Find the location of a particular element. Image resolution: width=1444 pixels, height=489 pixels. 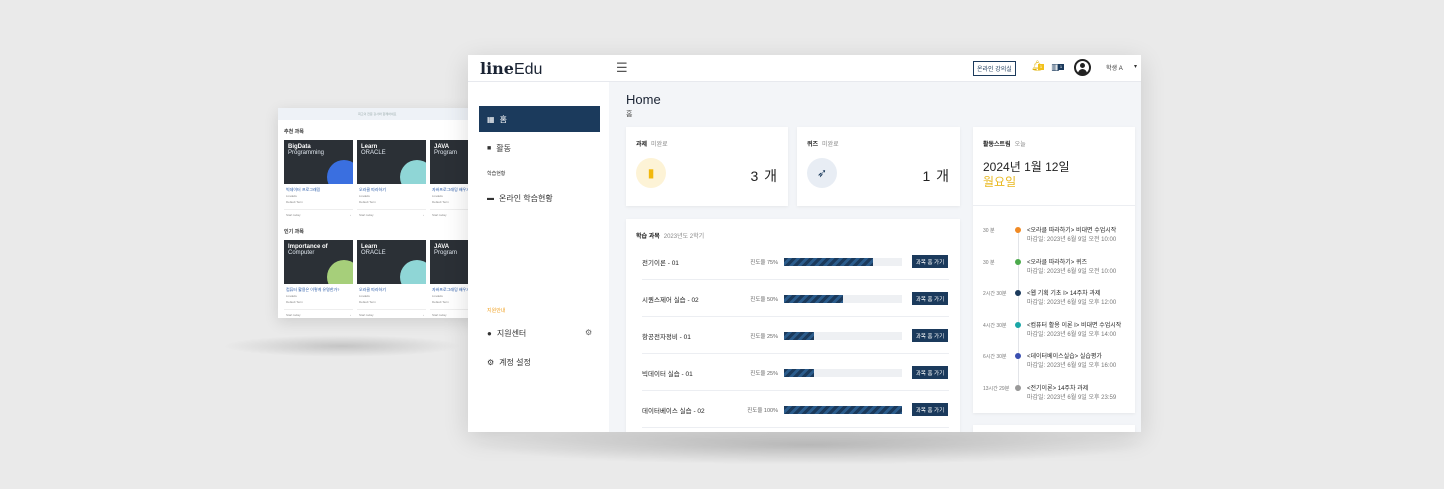

sidebar-item-label: 계정 설정 is located at coordinates (515, 362).